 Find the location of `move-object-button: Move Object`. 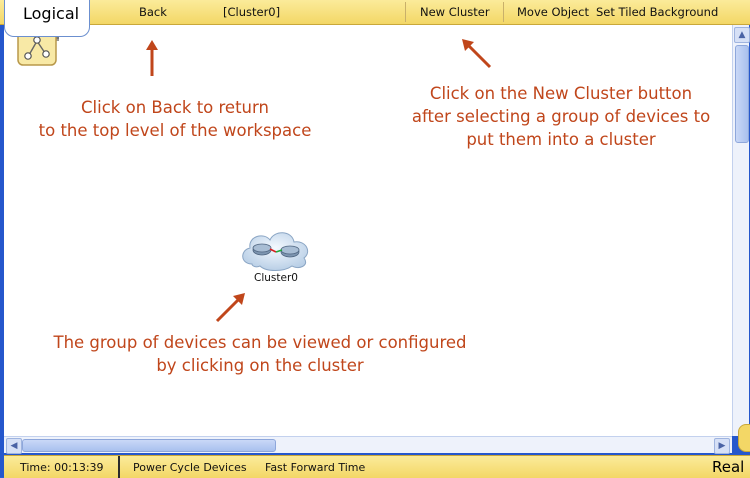

move-object-button: Move Object is located at coordinates (553, 12).